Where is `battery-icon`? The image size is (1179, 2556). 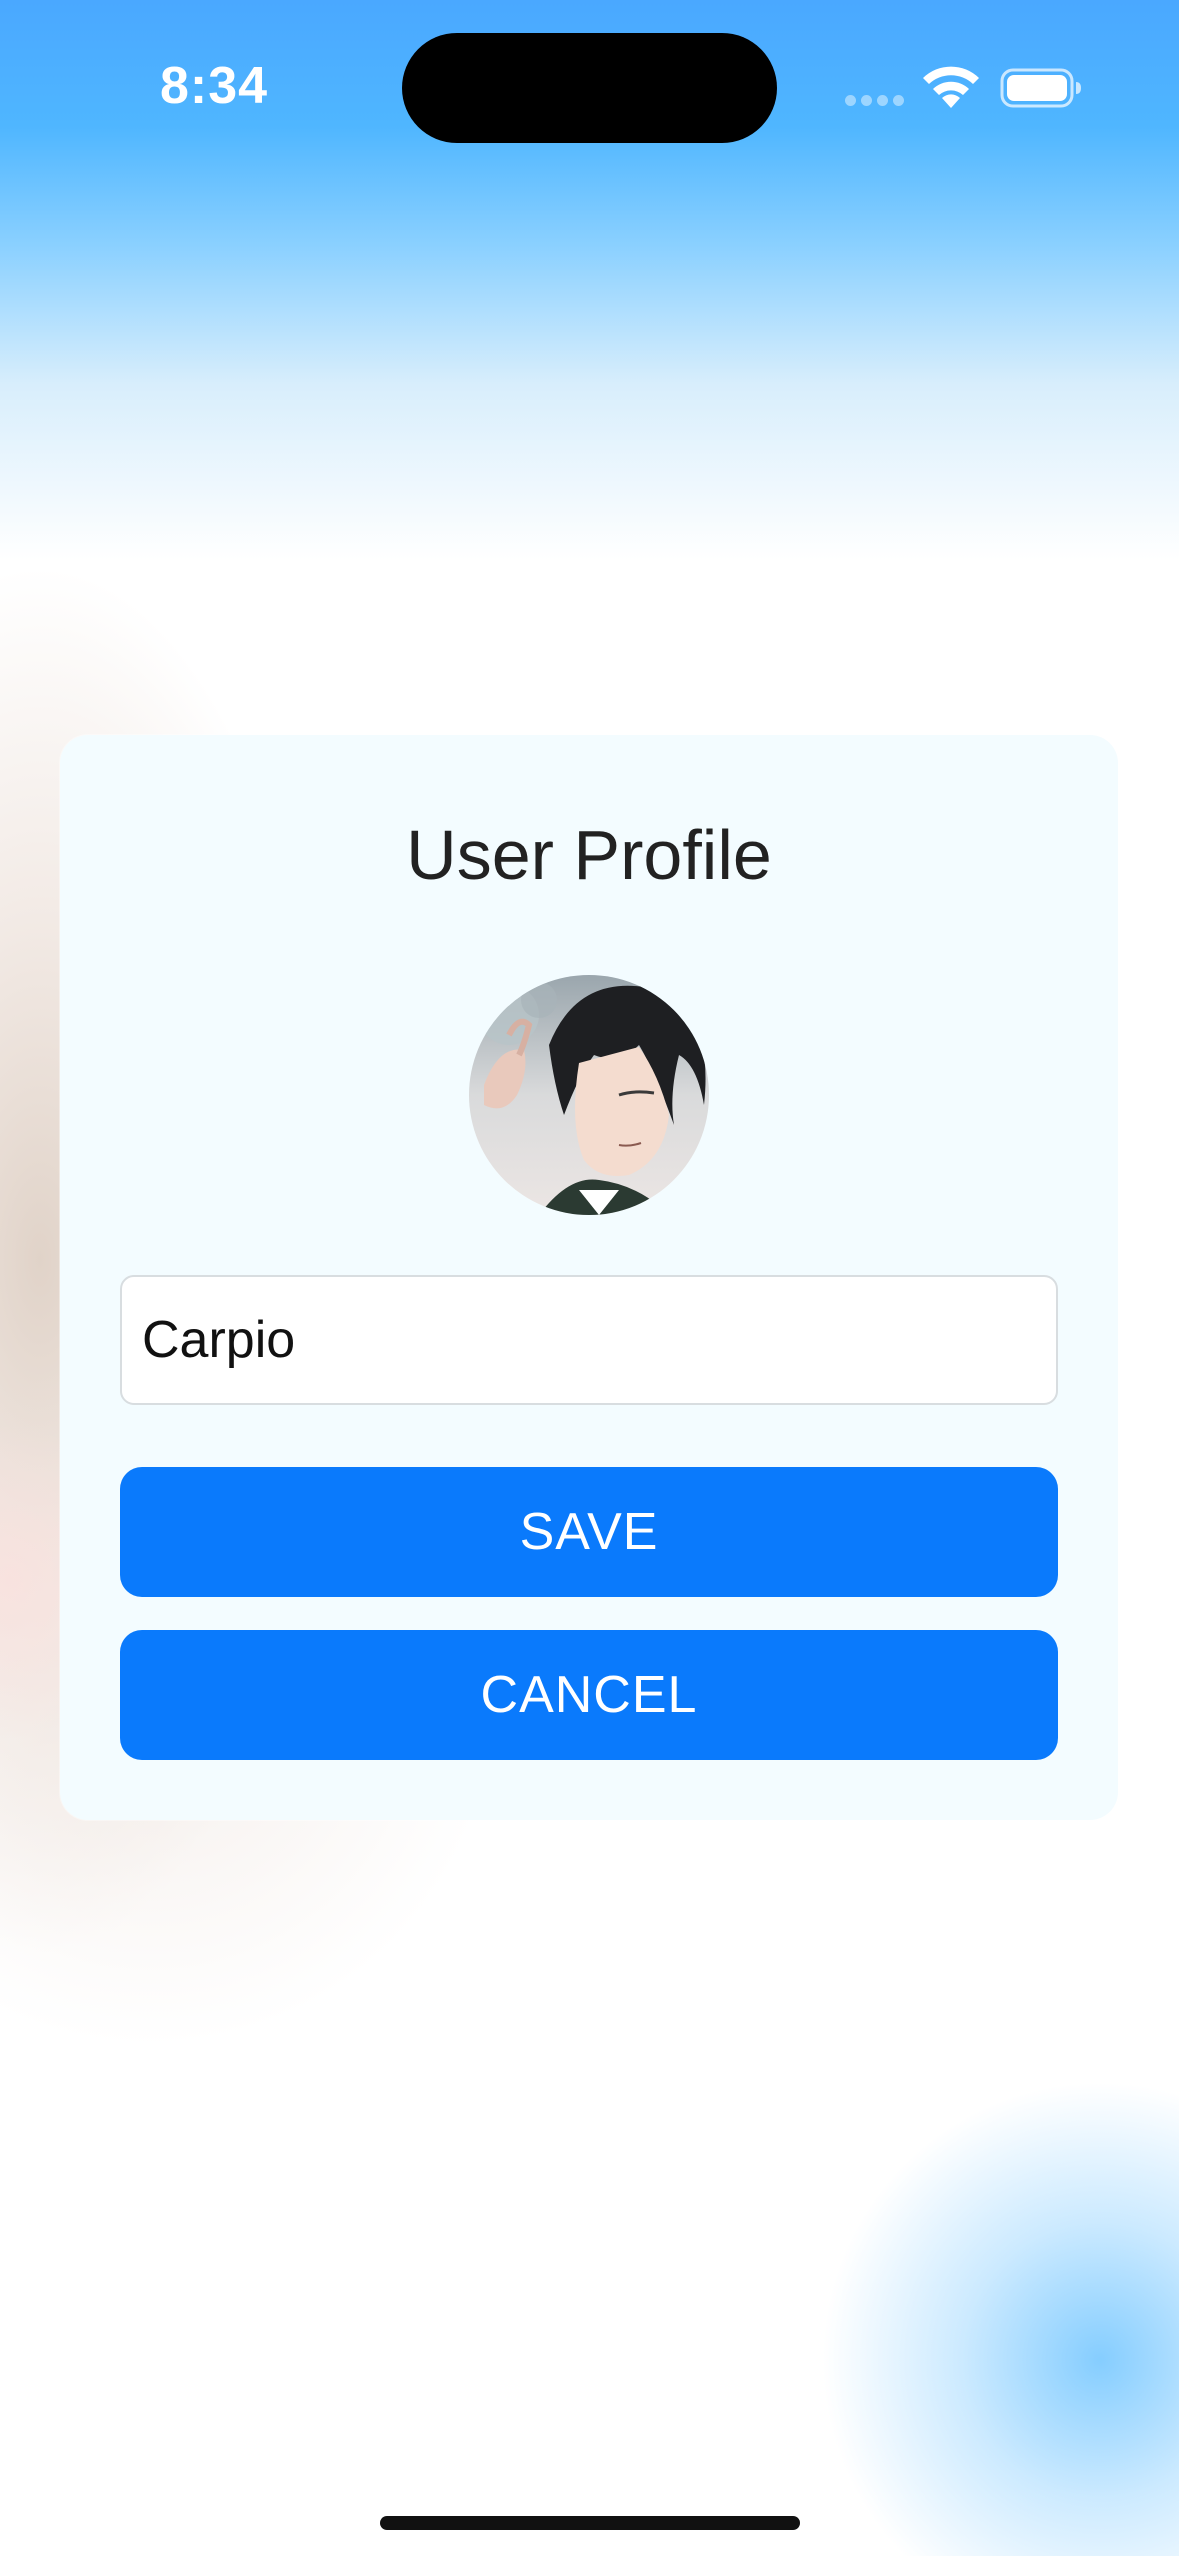
battery-icon is located at coordinates (1040, 88).